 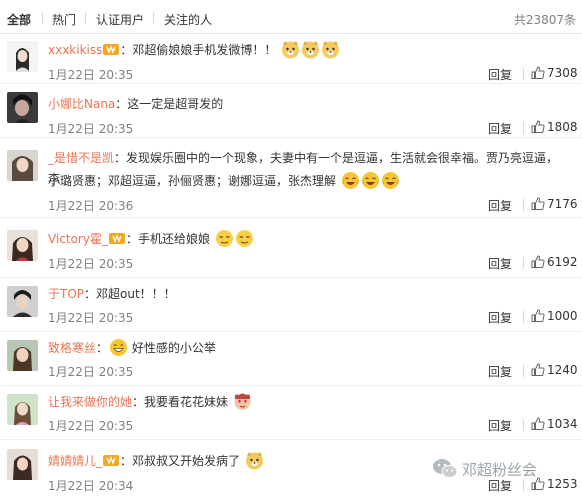 I want to click on comment-text: ：这一定是超哥发的, so click(x=169, y=104).